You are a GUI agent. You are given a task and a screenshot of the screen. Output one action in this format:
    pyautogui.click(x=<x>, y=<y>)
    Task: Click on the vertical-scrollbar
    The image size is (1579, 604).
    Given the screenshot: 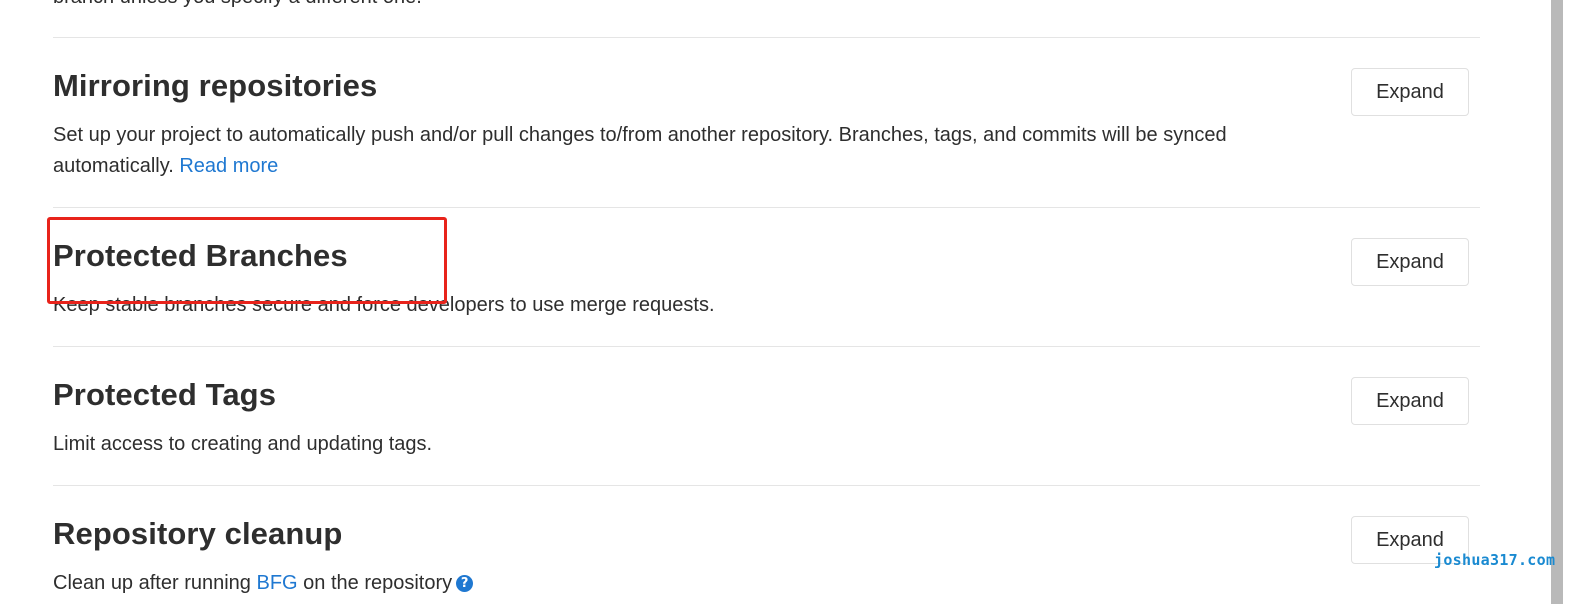 What is the action you would take?
    pyautogui.click(x=1557, y=302)
    